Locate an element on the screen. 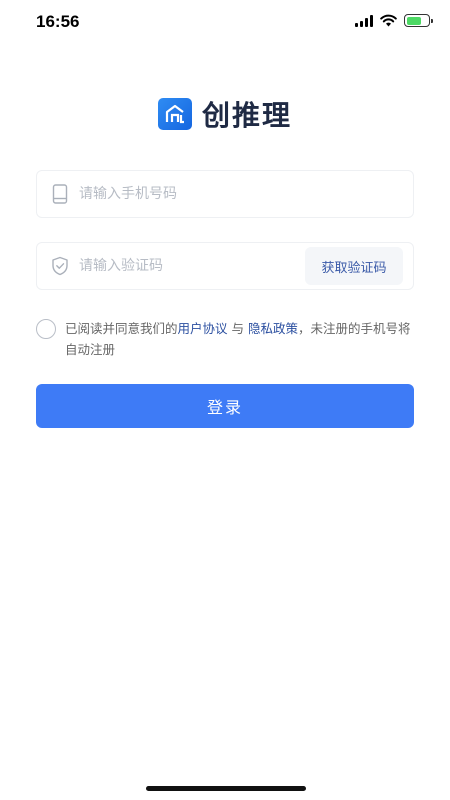 The height and width of the screenshot is (800, 450). home-indicator is located at coordinates (226, 788).